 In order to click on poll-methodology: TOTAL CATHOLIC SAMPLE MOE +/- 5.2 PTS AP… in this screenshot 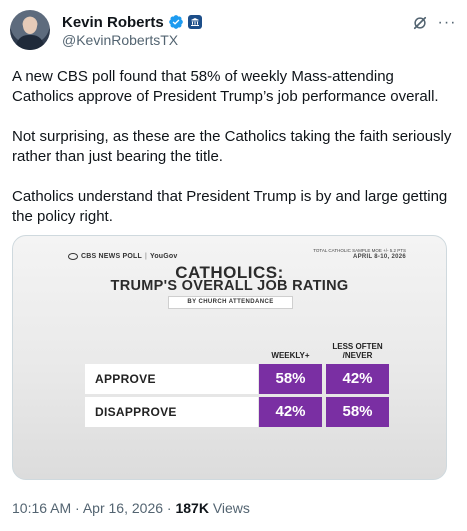, I will do `click(359, 254)`.